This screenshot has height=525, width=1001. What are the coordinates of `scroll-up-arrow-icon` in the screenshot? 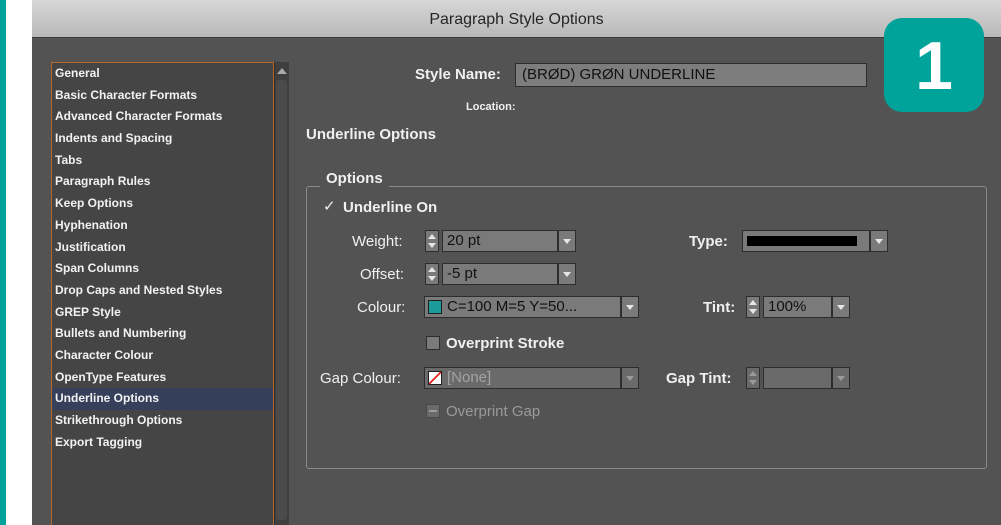 It's located at (282, 71).